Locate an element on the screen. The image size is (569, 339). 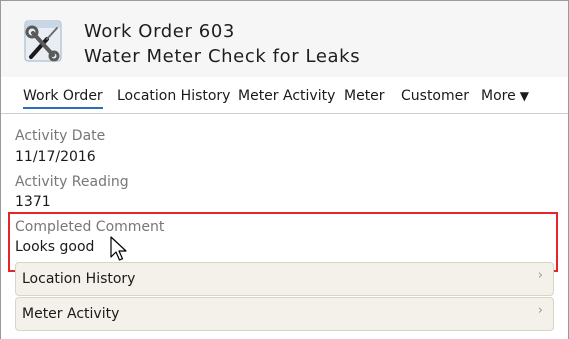
tab-customer: Customer is located at coordinates (435, 96).